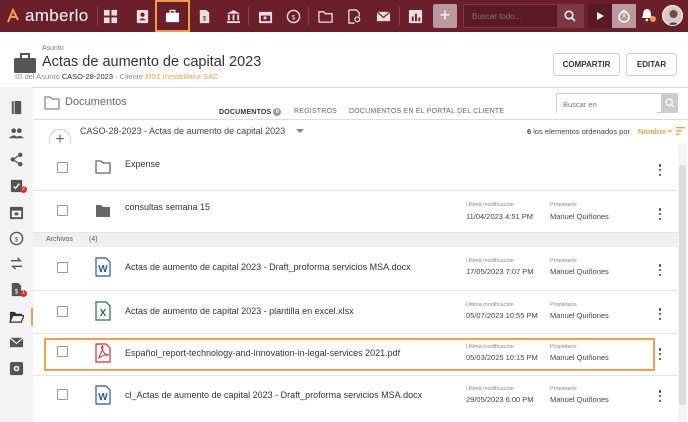 The height and width of the screenshot is (422, 688). I want to click on contacts-icon, so click(142, 16).